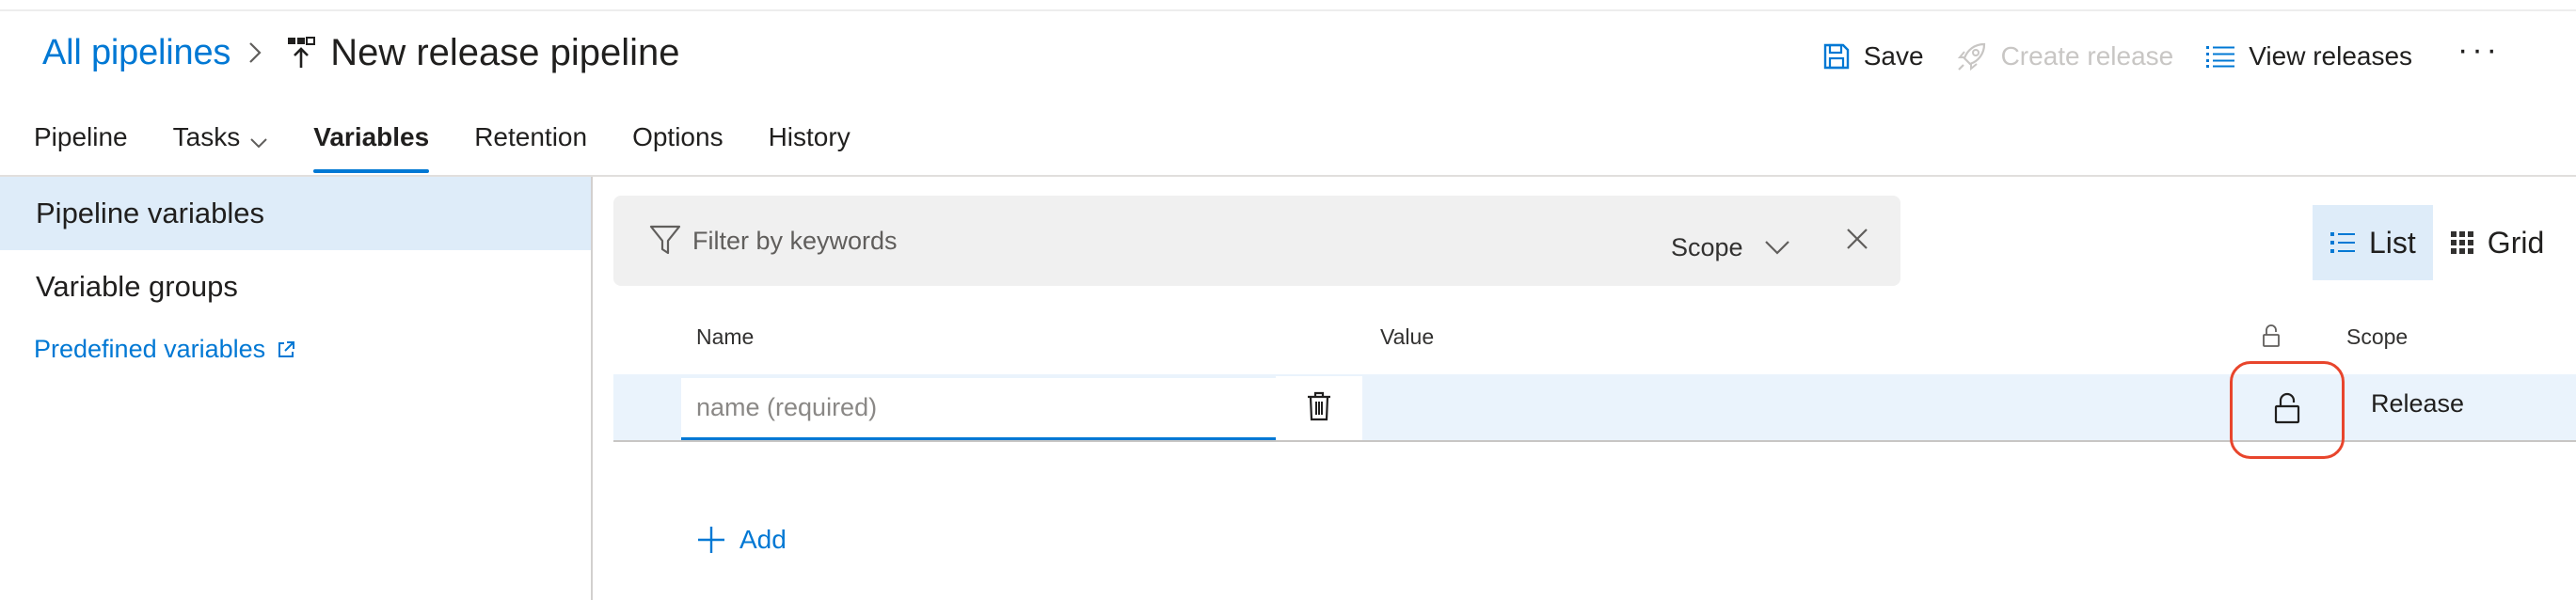 The image size is (2576, 600). What do you see at coordinates (206, 136) in the screenshot?
I see `tab-label: Tasks` at bounding box center [206, 136].